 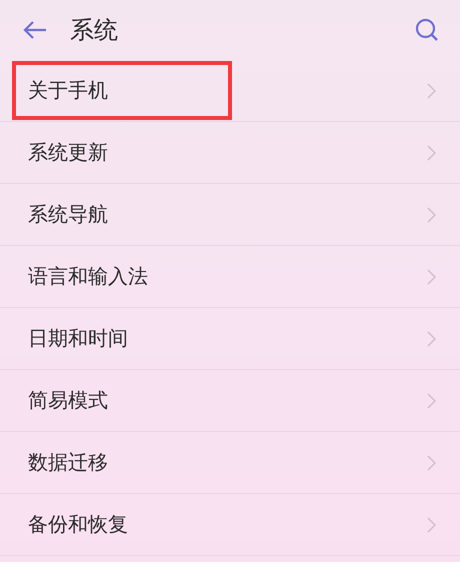 What do you see at coordinates (230, 401) in the screenshot?
I see `settings-item: 简易模式` at bounding box center [230, 401].